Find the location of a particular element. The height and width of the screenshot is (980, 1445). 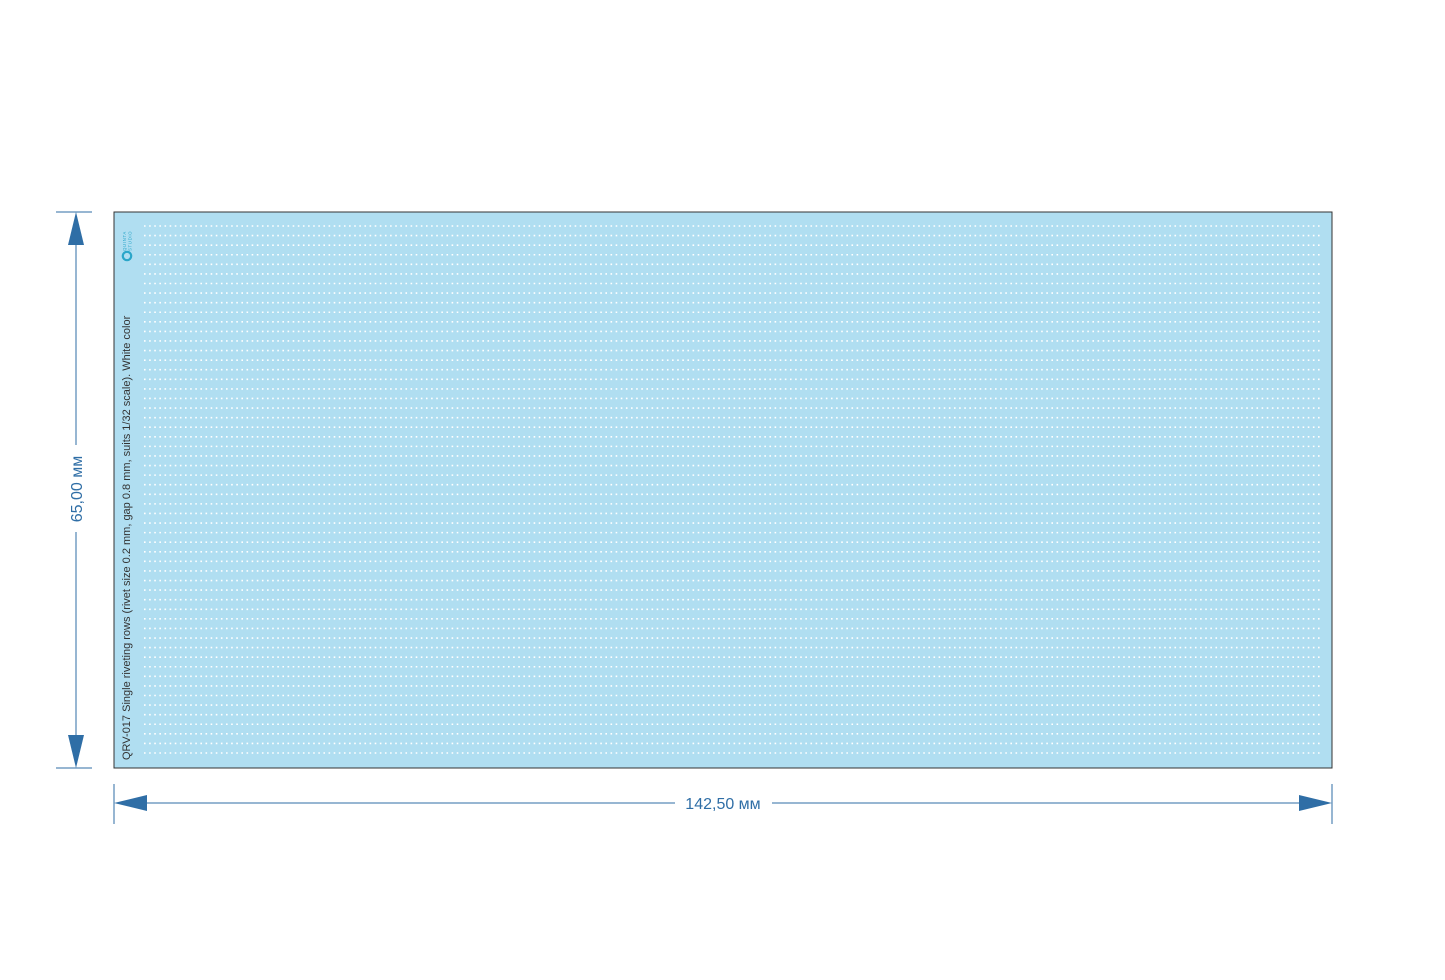

height-arrow-down-icon is located at coordinates (76, 751).